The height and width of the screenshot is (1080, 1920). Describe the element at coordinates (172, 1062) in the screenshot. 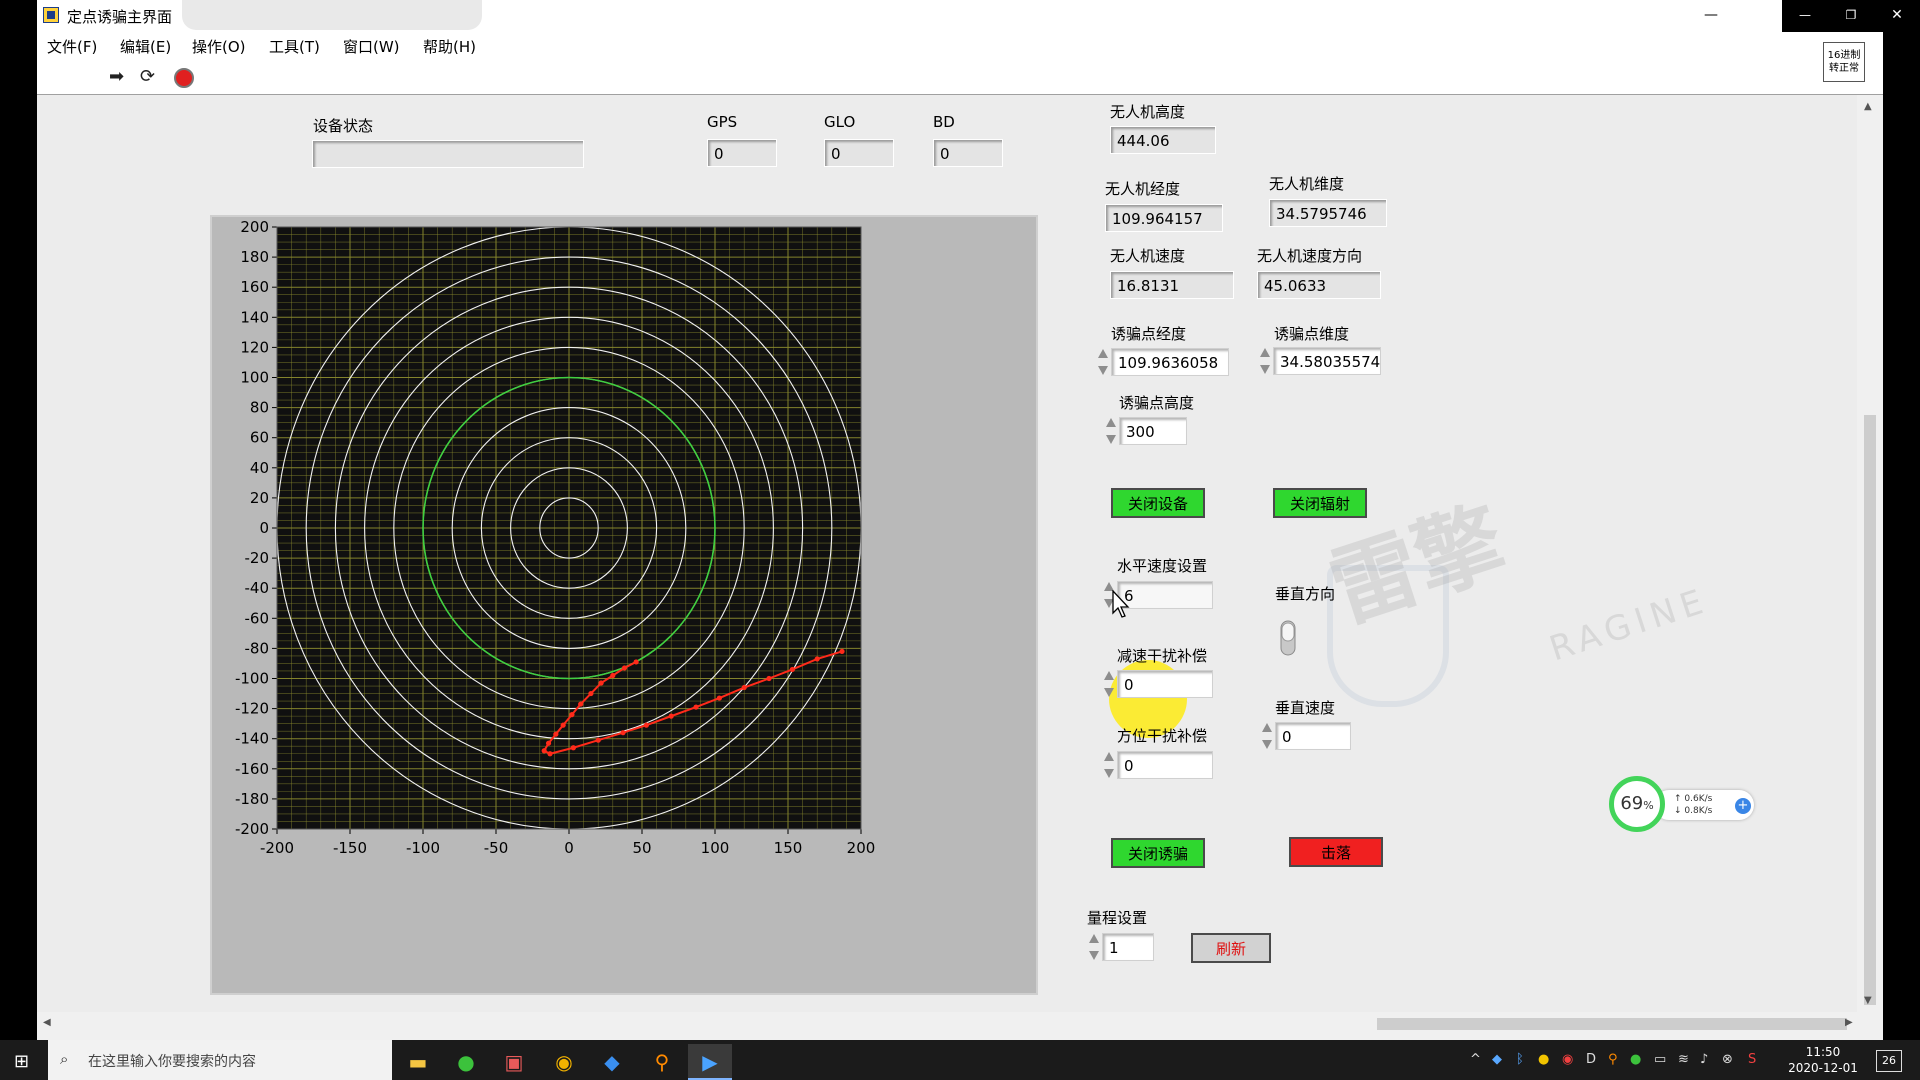

I see `taskbar-search-placeholder: 在这里输入你要搜索的内容` at that location.